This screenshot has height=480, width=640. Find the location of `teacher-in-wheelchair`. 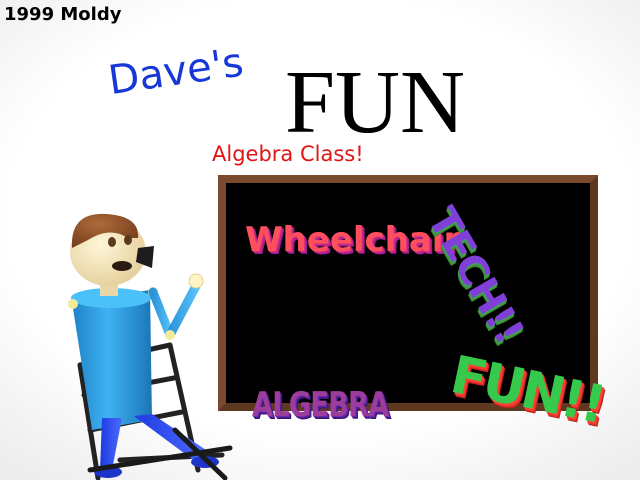

teacher-in-wheelchair is located at coordinates (150, 346).